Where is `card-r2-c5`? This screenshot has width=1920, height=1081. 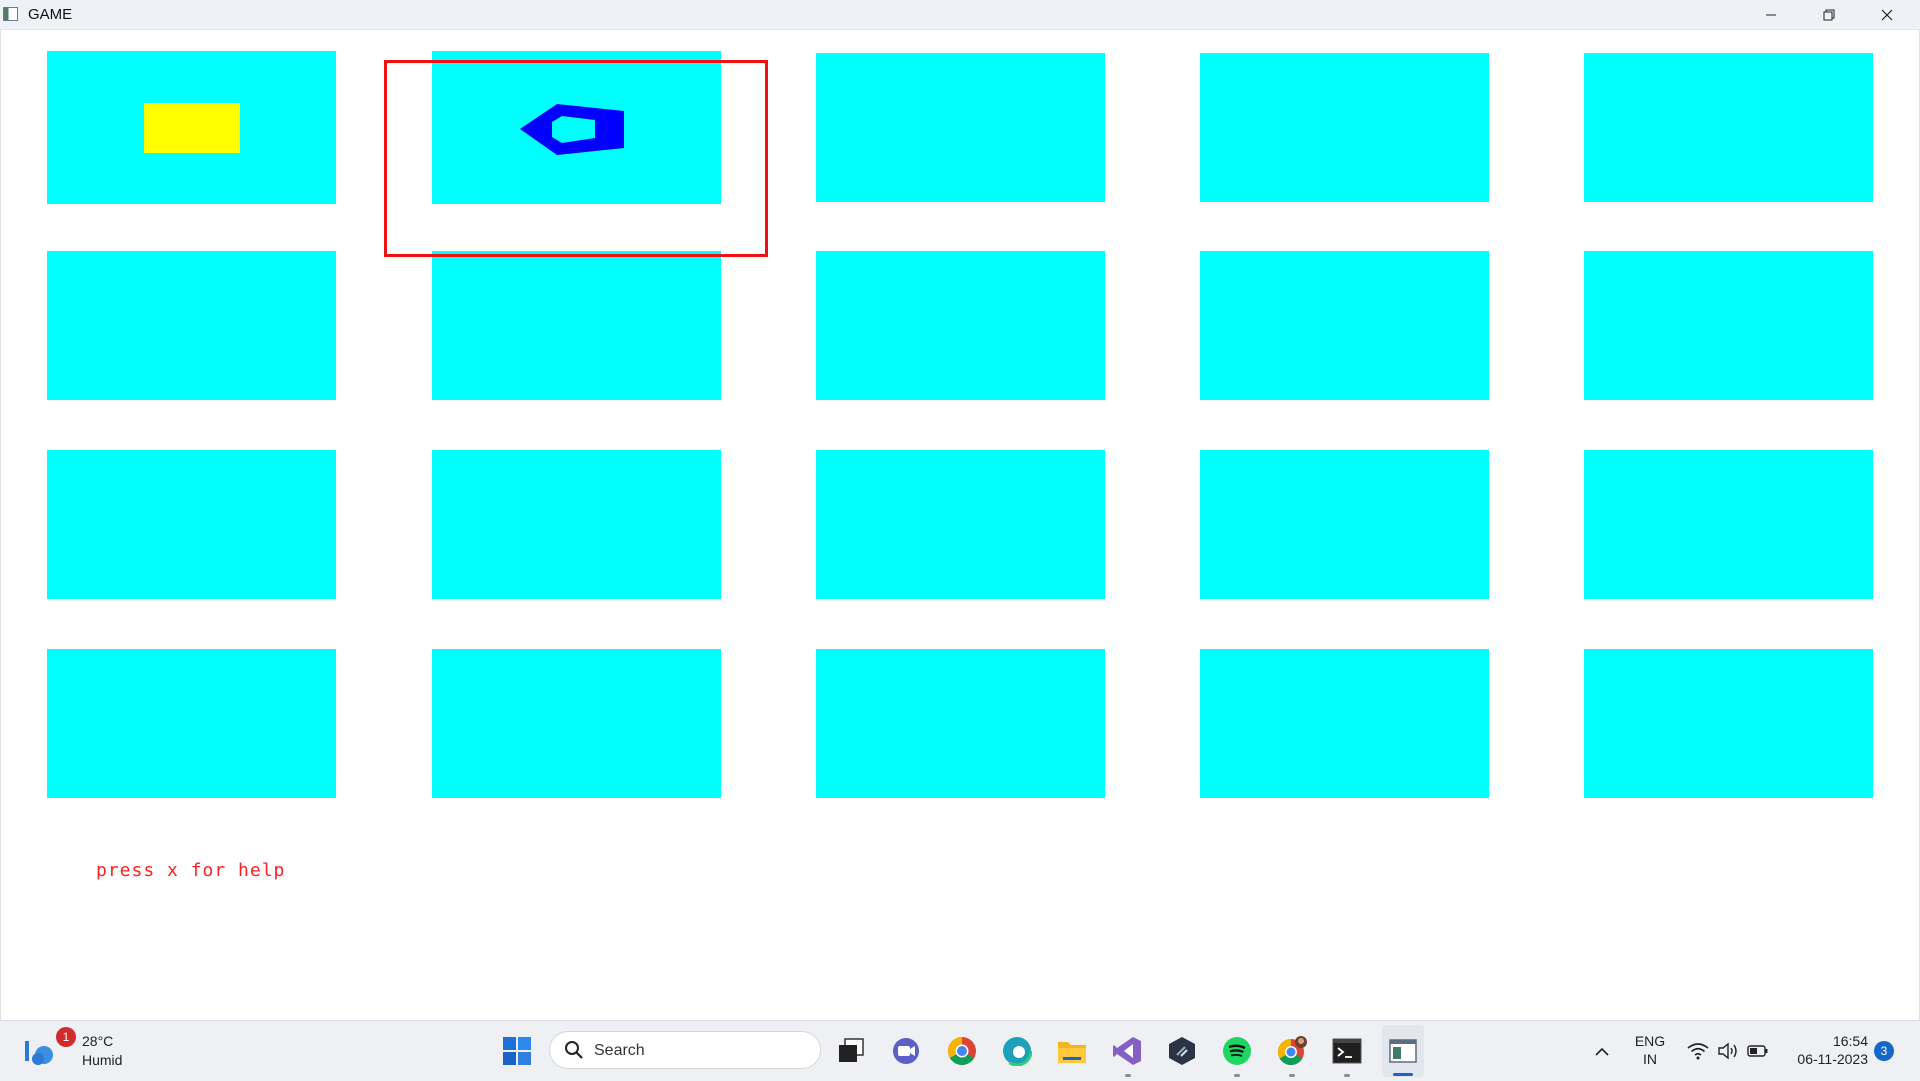 card-r2-c5 is located at coordinates (1728, 325).